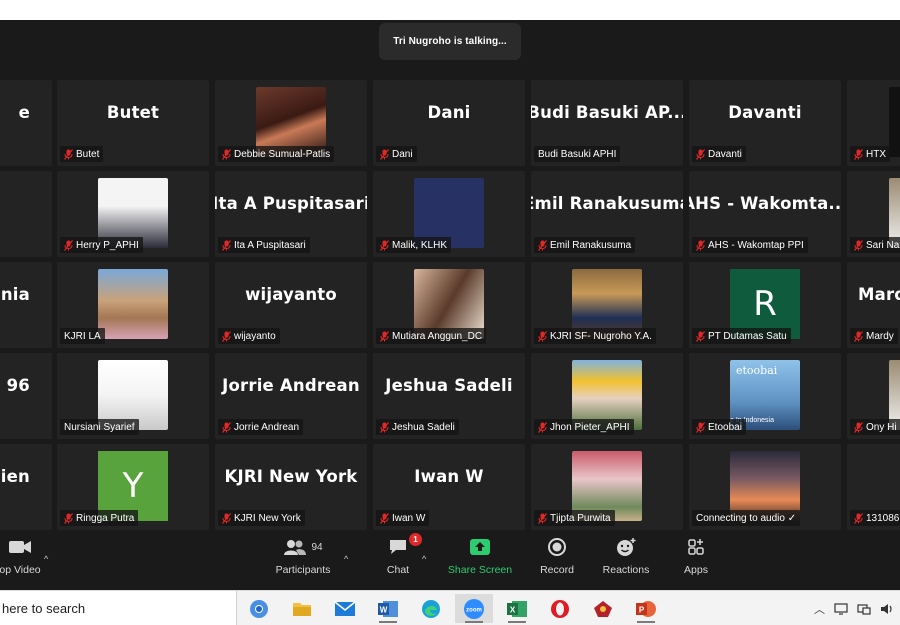 This screenshot has height=625, width=900. I want to click on participant-display-name: e, so click(24, 112).